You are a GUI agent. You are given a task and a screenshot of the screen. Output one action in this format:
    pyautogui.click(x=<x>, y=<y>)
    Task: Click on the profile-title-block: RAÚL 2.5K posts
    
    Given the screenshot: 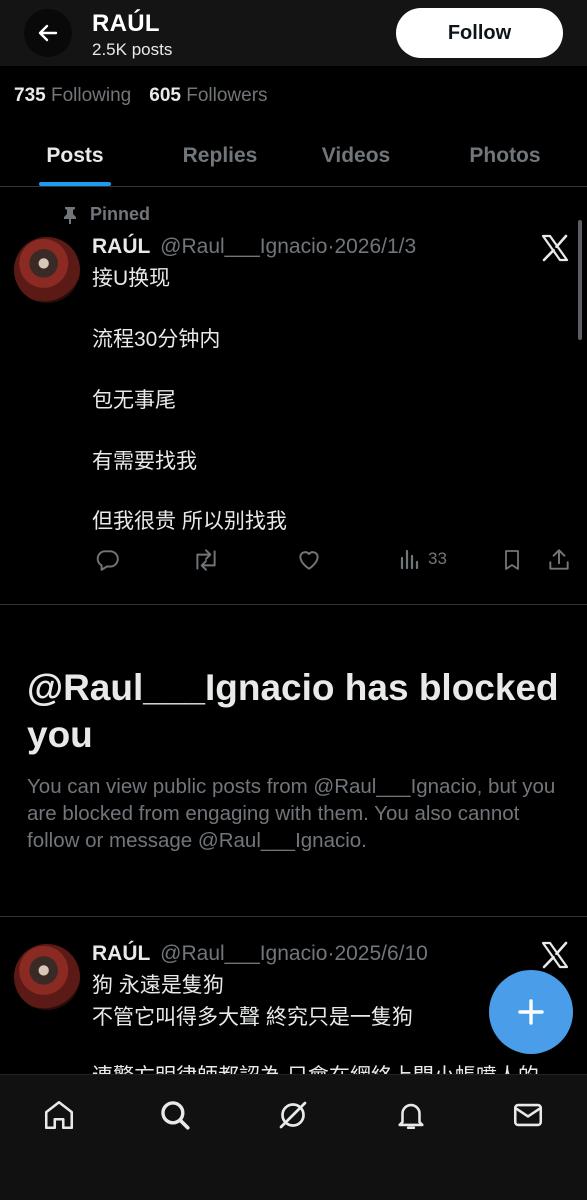 What is the action you would take?
    pyautogui.click(x=132, y=35)
    